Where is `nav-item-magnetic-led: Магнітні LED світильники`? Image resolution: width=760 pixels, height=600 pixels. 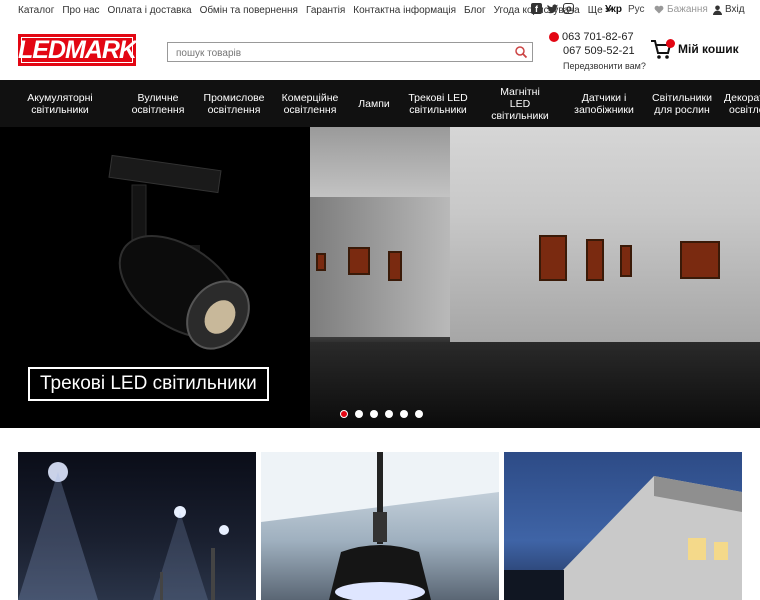 nav-item-magnetic-led: Магнітні LED світильники is located at coordinates (520, 103).